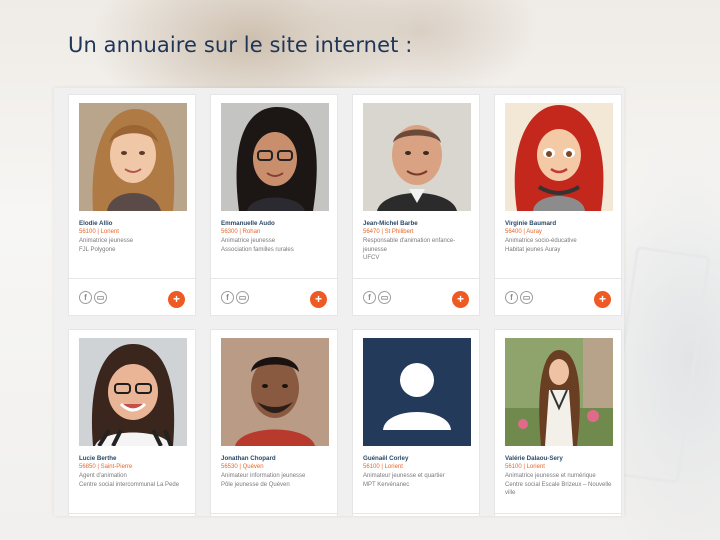  I want to click on profile-role: Agent d'animation, so click(103, 476).